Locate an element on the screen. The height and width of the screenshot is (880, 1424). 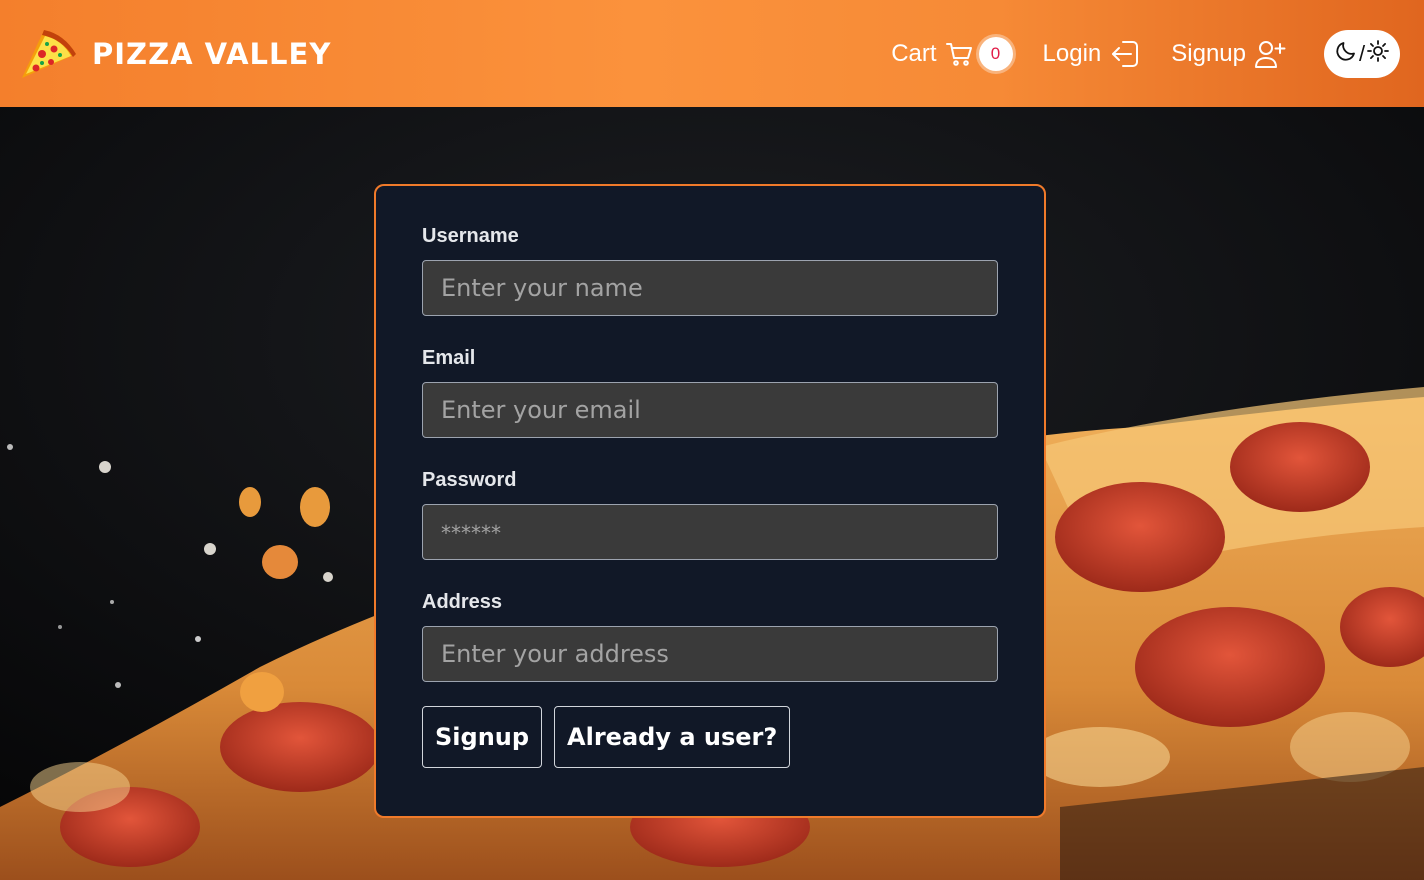
login-label: Login is located at coordinates (1072, 53).